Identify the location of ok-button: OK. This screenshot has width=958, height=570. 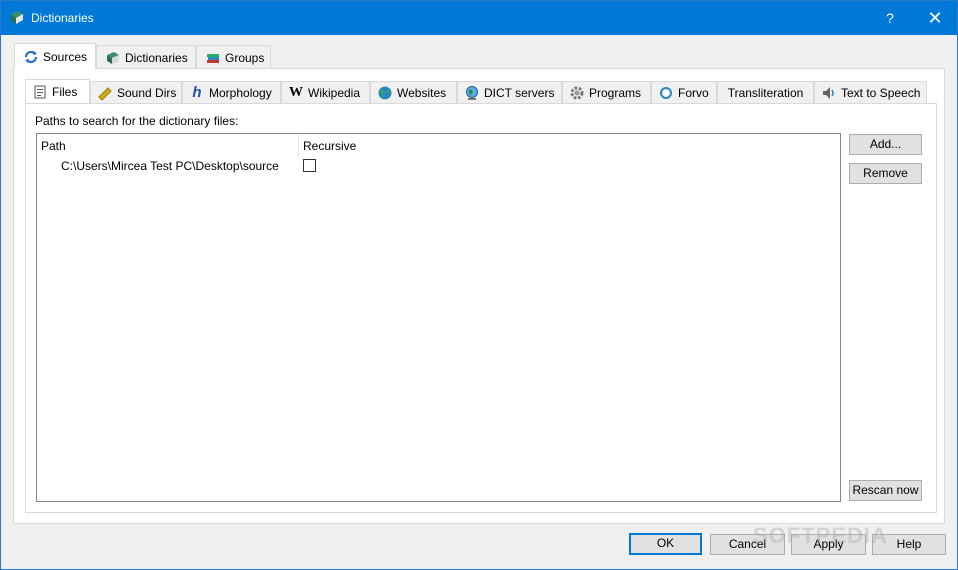
(665, 544).